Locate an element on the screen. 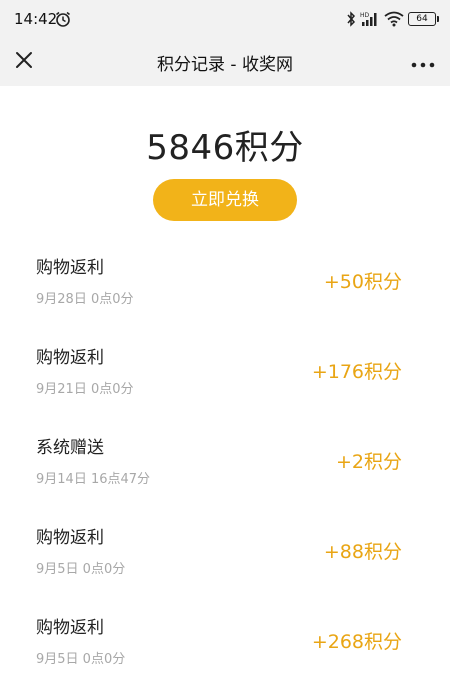 Image resolution: width=450 pixels, height=690 pixels. title-bar: 积分记录 - 收奖网 is located at coordinates (225, 62).